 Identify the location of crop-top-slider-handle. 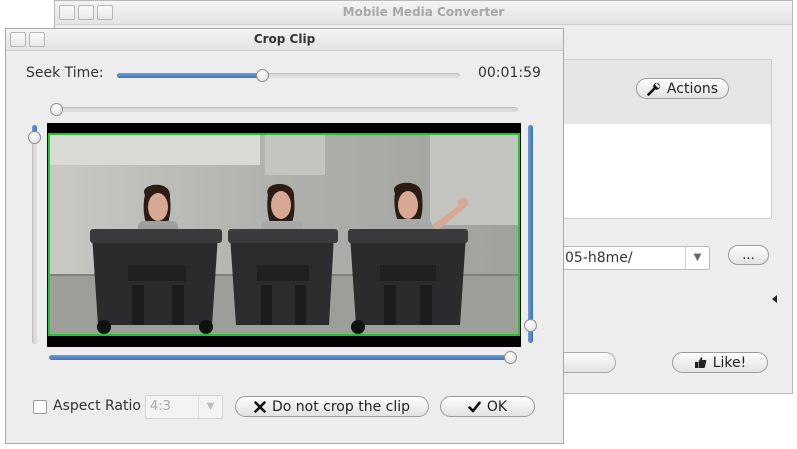
(56, 109).